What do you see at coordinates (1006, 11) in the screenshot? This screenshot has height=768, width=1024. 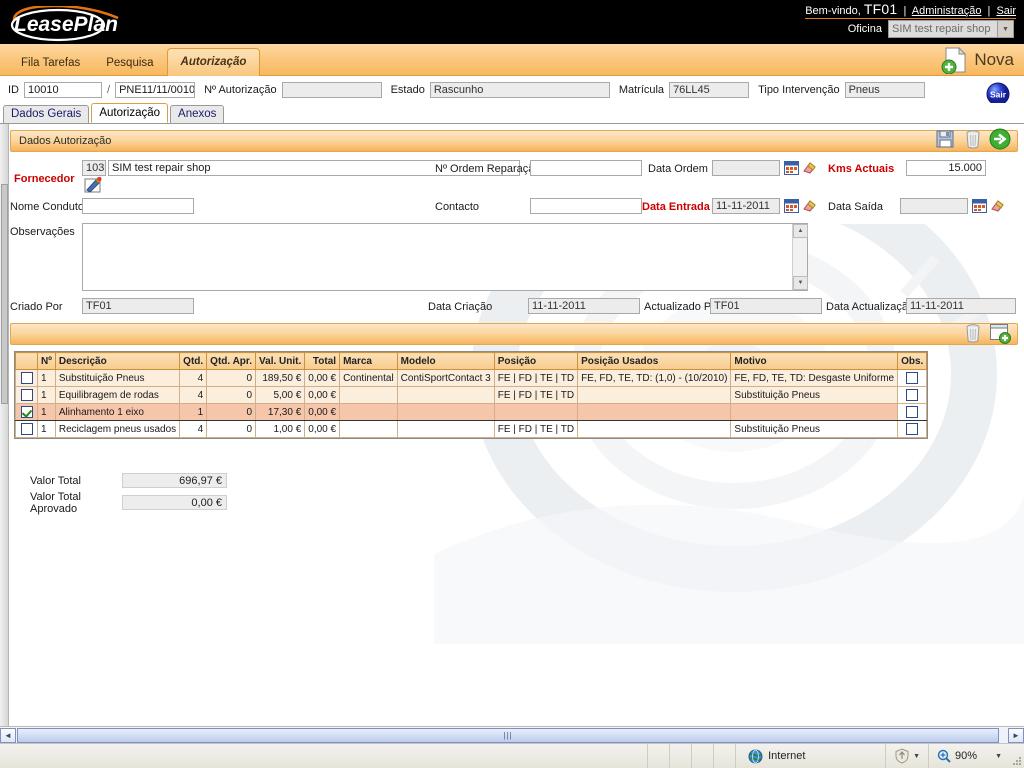 I see `logout-link: Sair` at bounding box center [1006, 11].